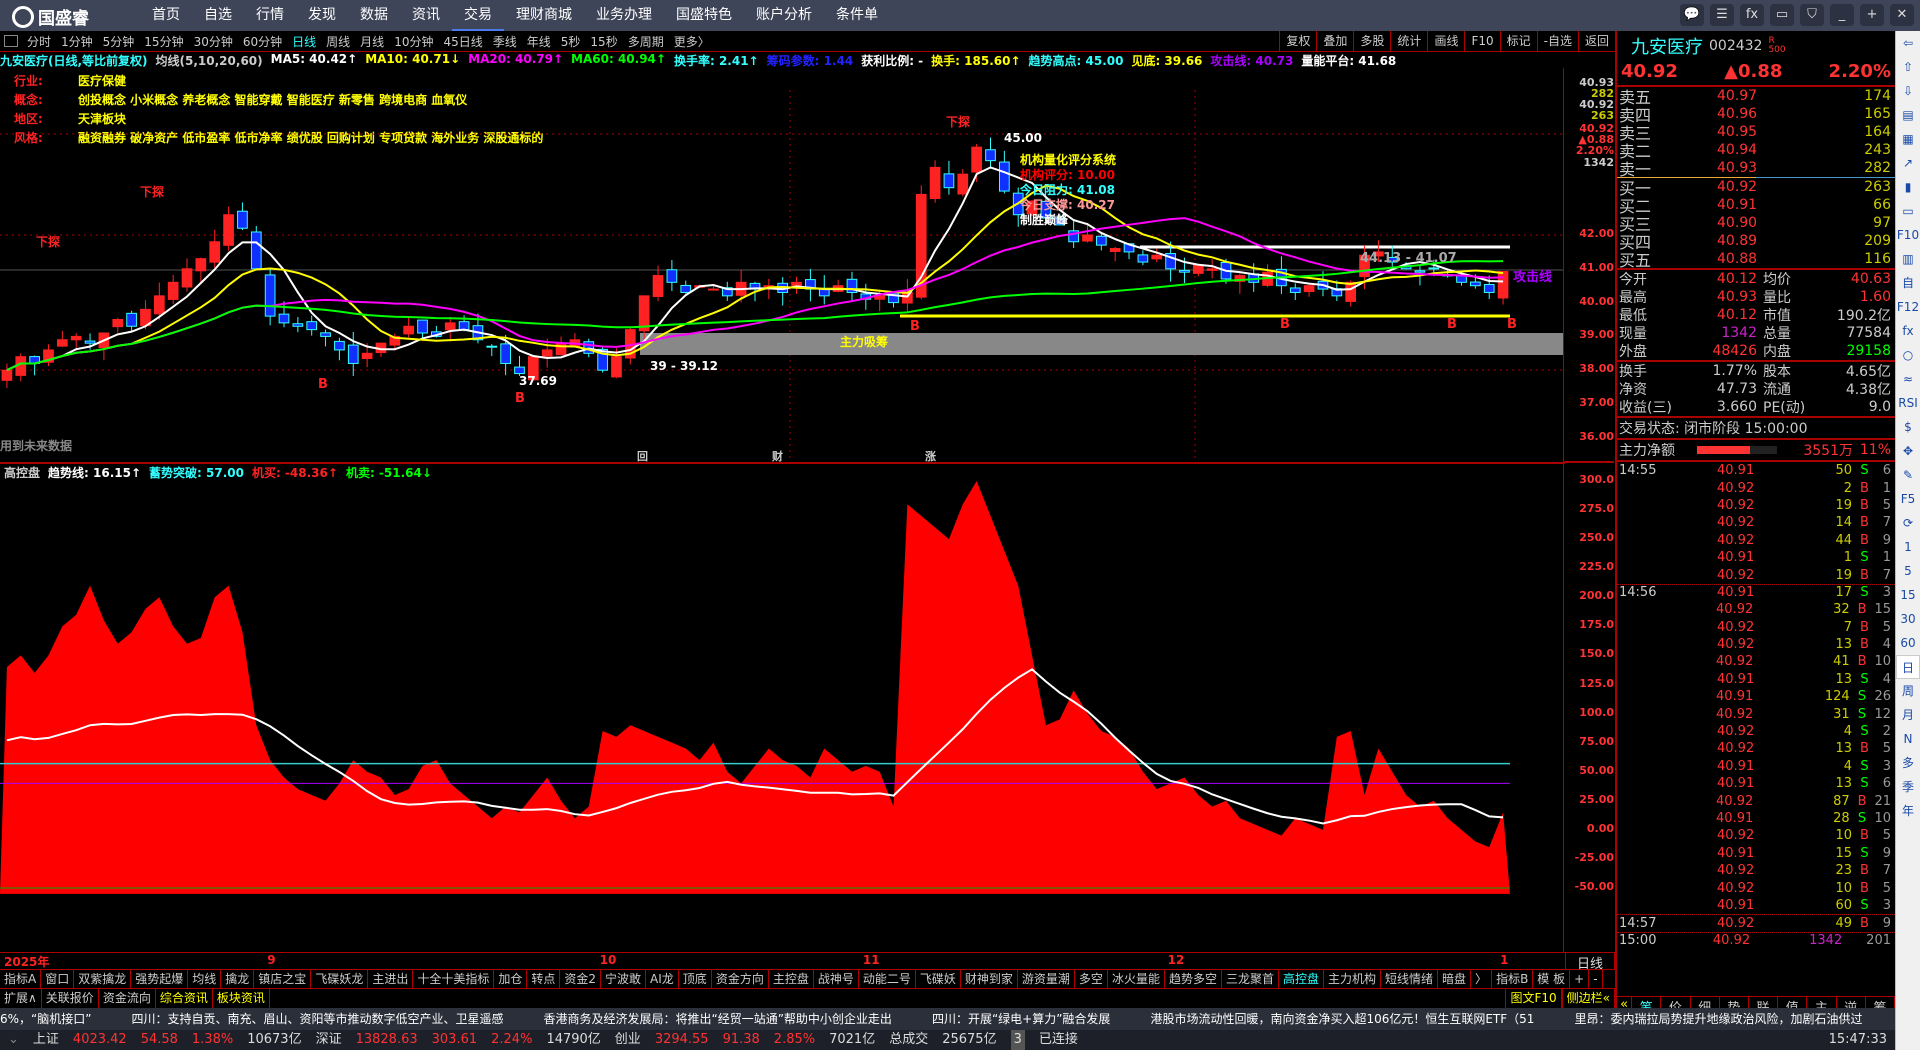 The image size is (1920, 1050). I want to click on indicator-tab: 动能二号, so click(887, 979).